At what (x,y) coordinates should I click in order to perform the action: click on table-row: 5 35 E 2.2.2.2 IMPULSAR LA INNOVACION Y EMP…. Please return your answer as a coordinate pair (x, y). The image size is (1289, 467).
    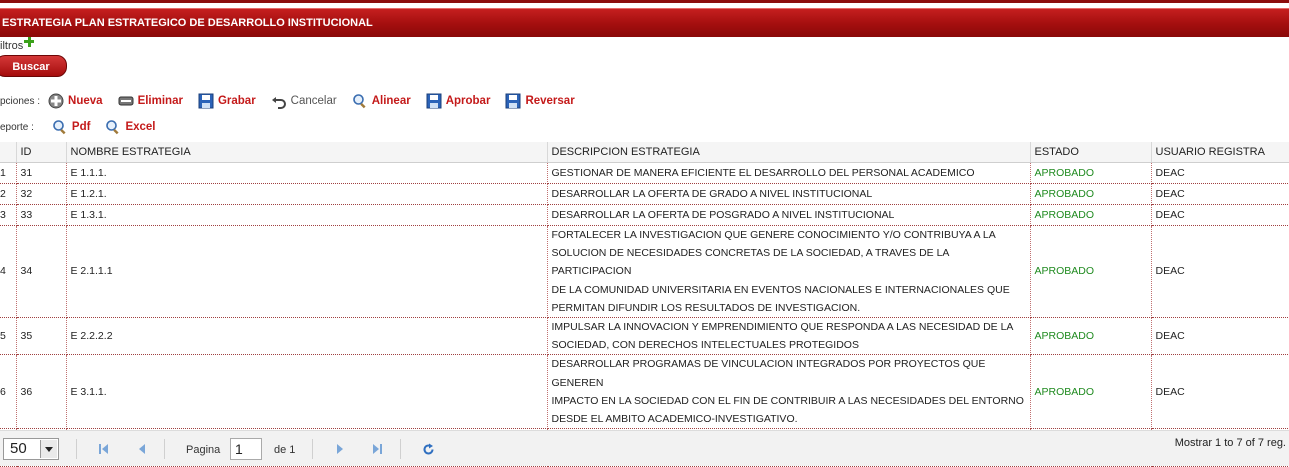
    Looking at the image, I should click on (644, 336).